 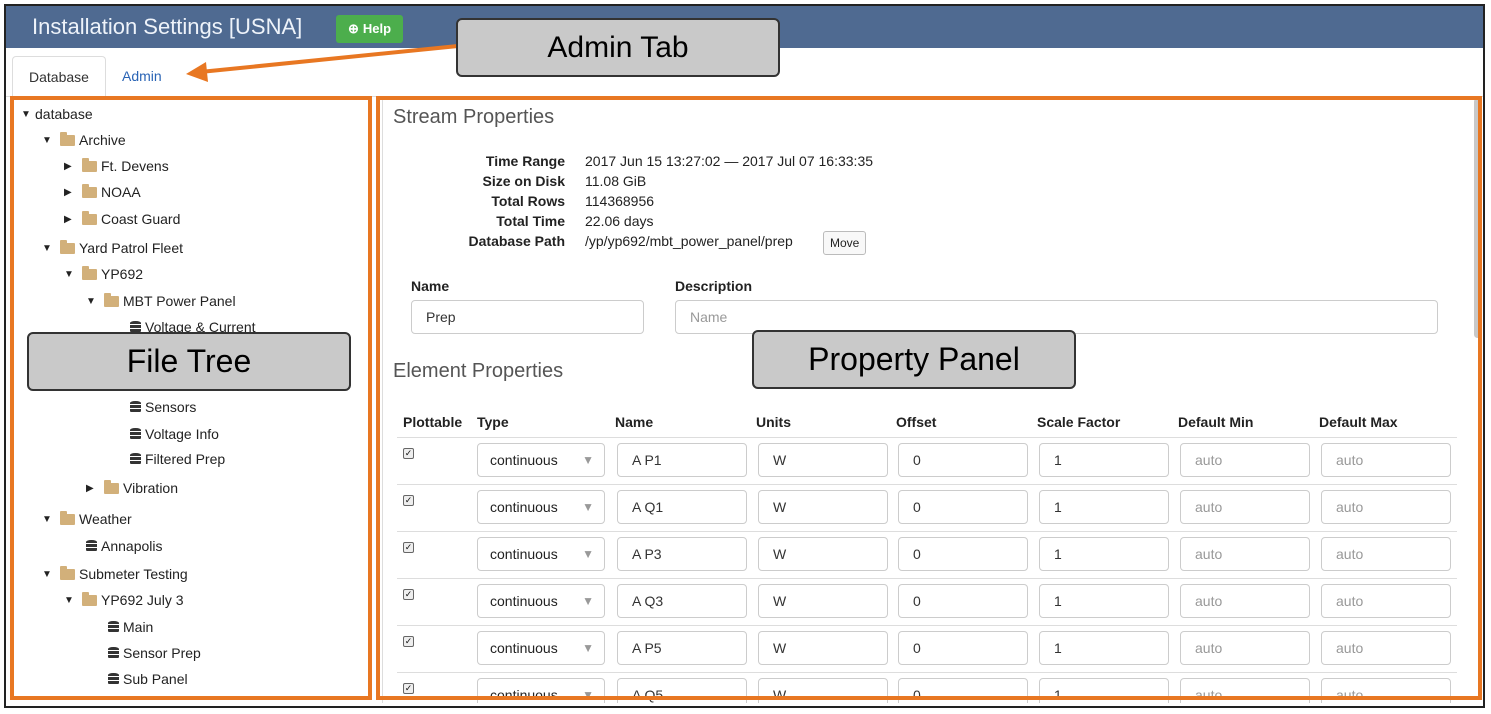 What do you see at coordinates (914, 359) in the screenshot?
I see `property-panel-callout: Property Panel` at bounding box center [914, 359].